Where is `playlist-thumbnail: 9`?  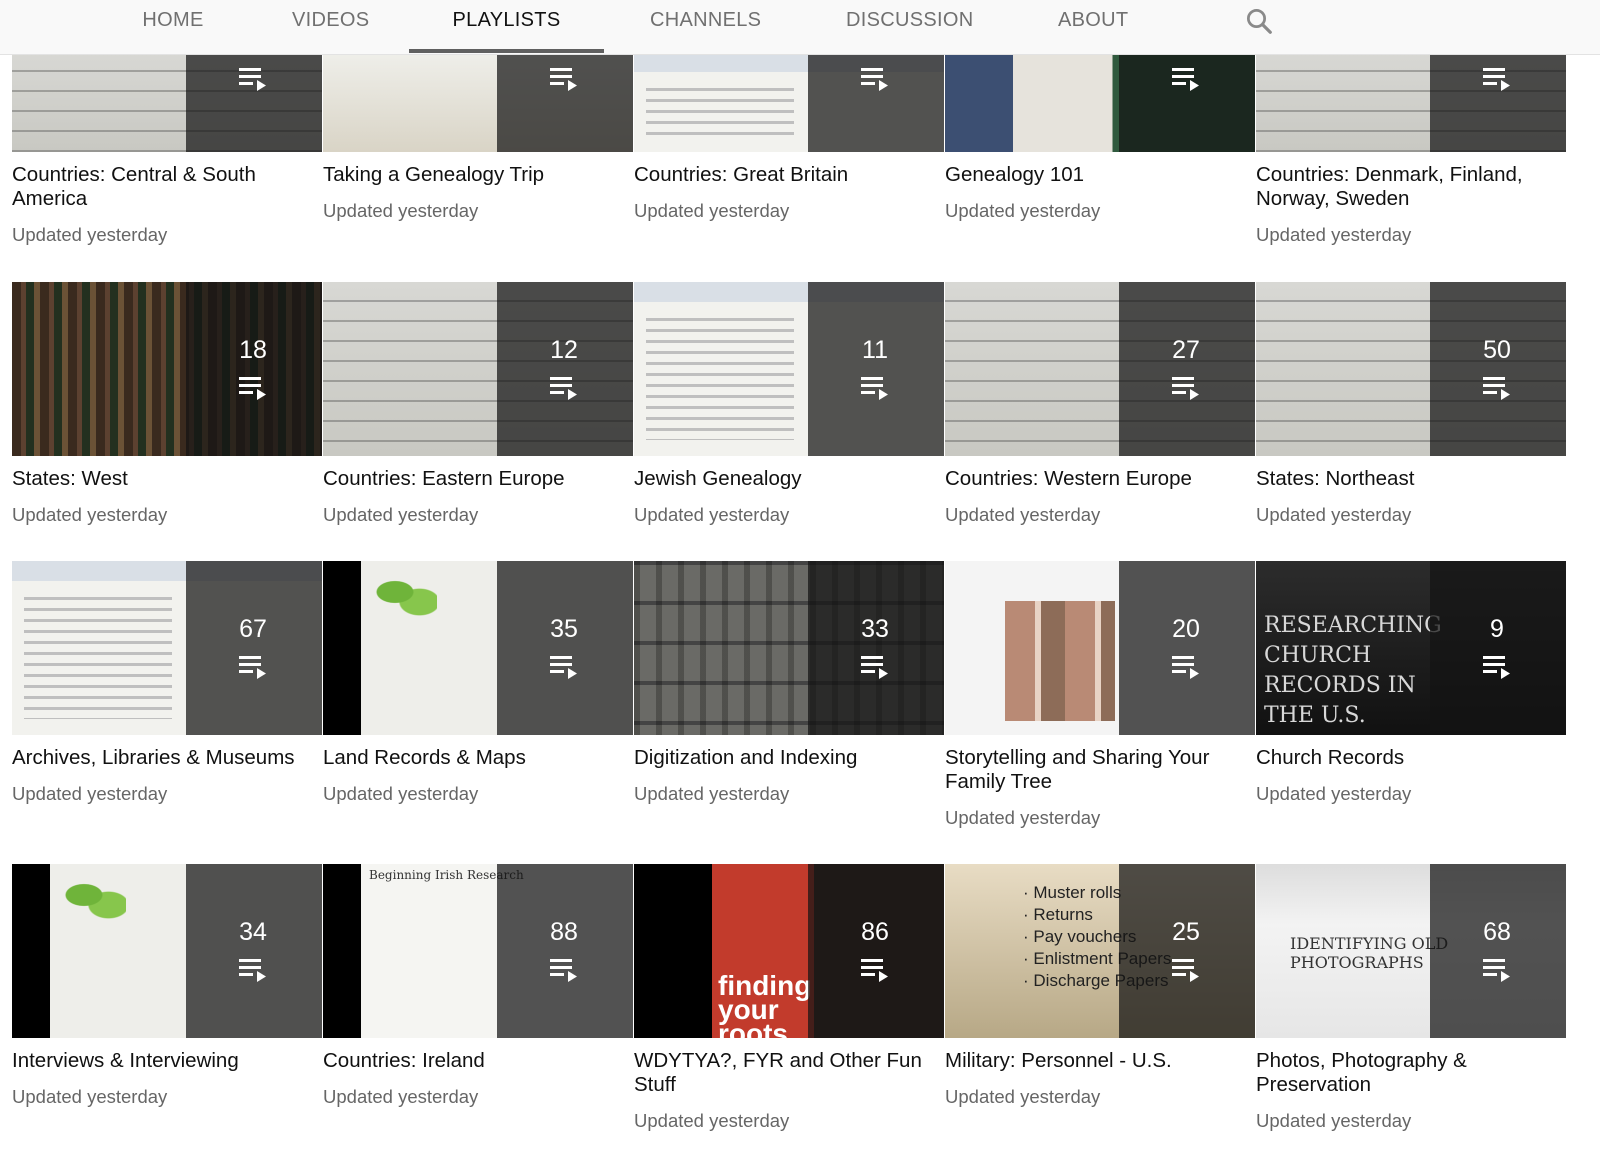 playlist-thumbnail: 9 is located at coordinates (1411, 648).